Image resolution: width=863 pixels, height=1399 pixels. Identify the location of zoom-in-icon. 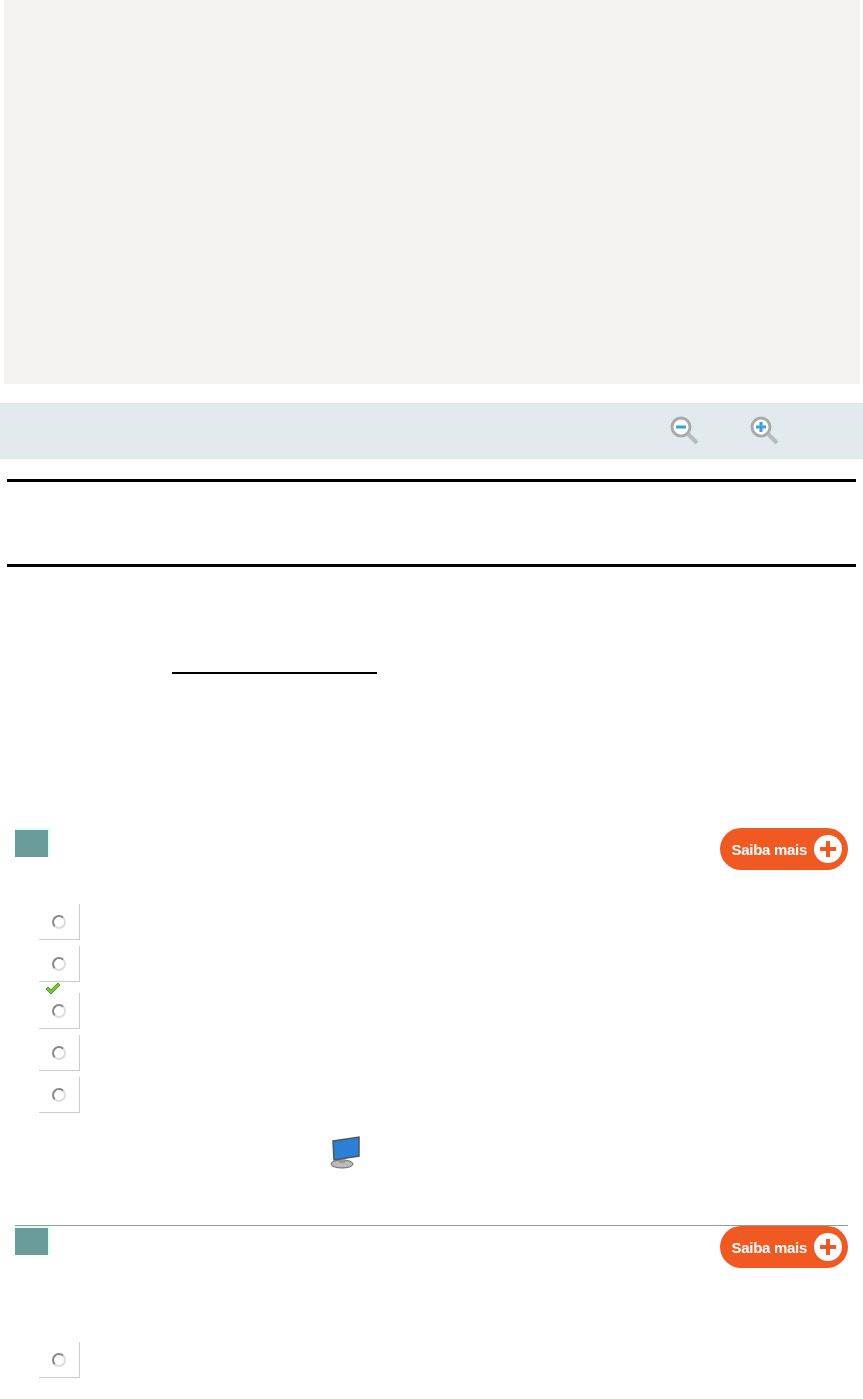
(765, 431).